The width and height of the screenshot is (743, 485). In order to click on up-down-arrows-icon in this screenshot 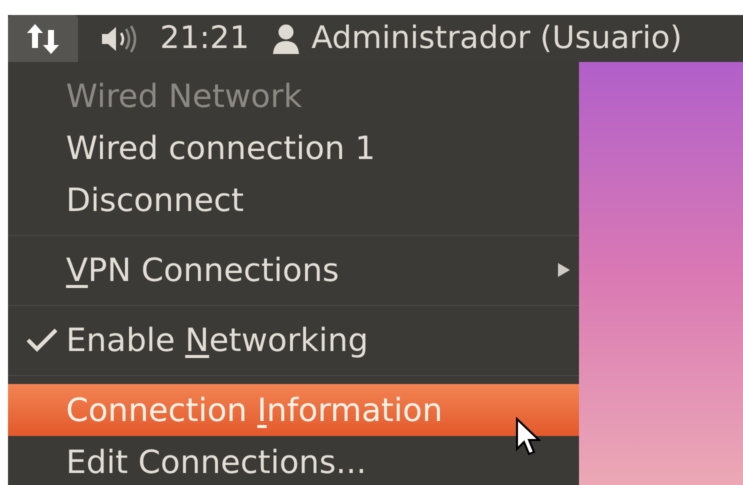, I will do `click(43, 39)`.